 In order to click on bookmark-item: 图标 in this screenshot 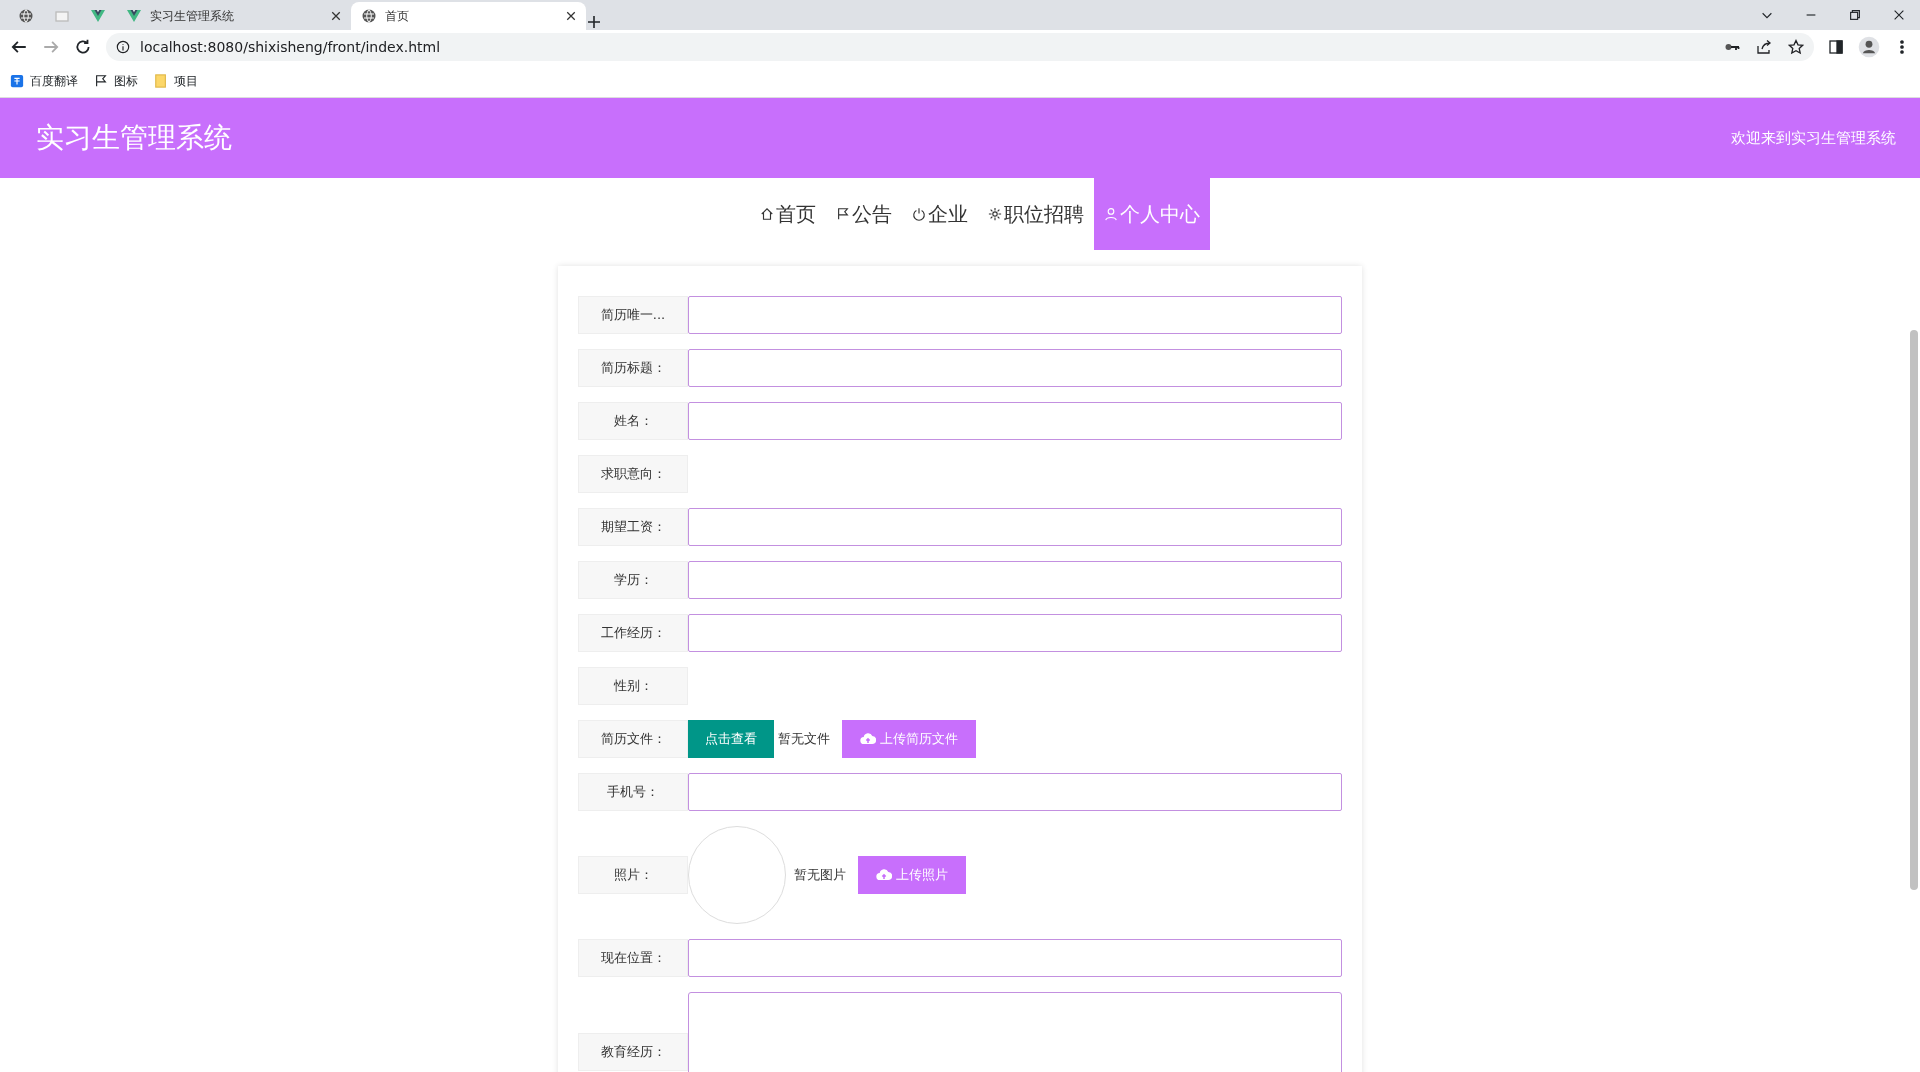, I will do `click(116, 80)`.